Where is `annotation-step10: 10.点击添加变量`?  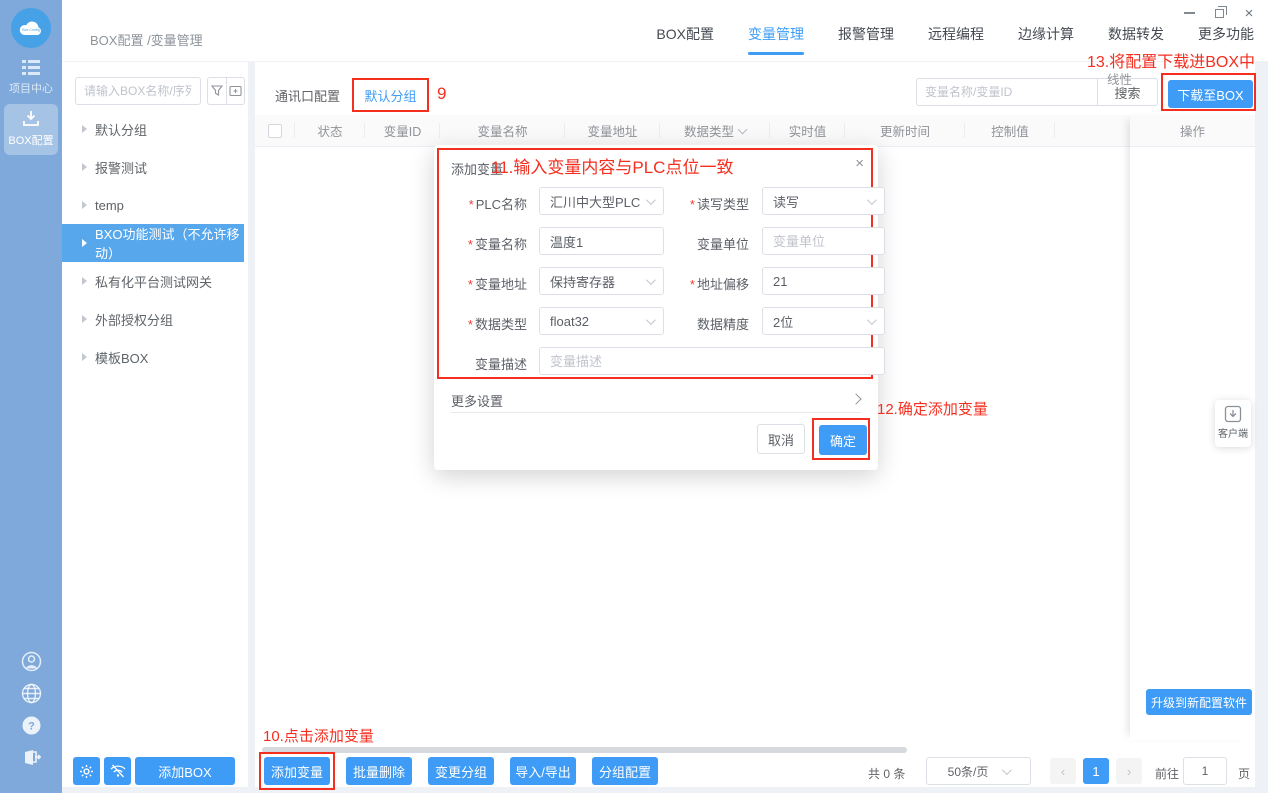
annotation-step10: 10.点击添加变量 is located at coordinates (318, 736).